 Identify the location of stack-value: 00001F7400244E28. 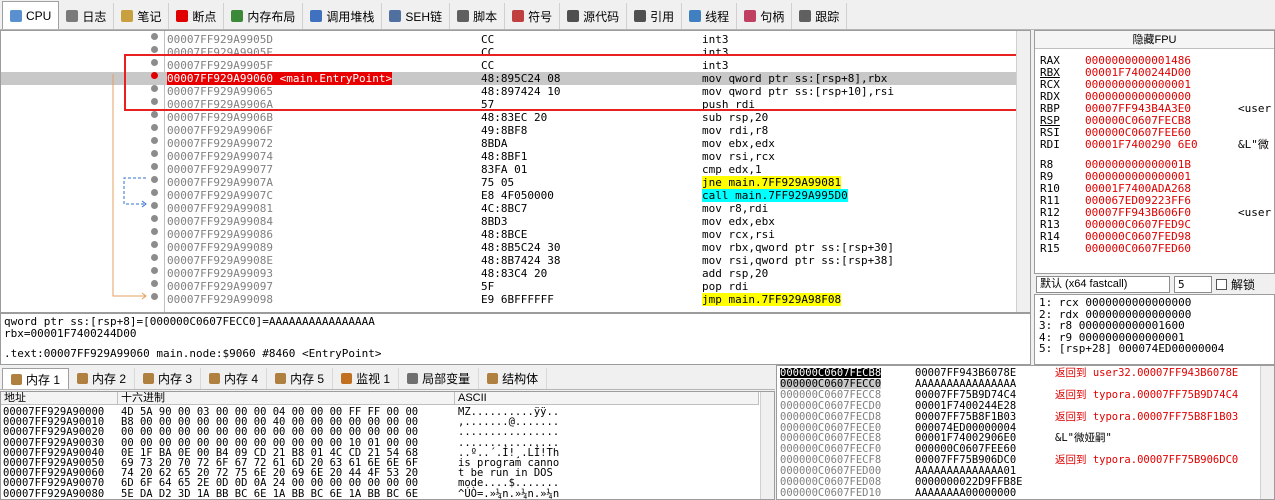
(966, 405).